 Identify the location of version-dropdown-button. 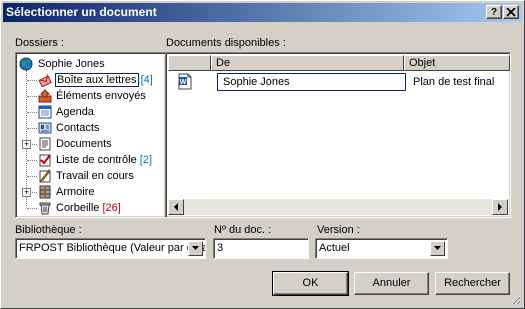
(437, 248).